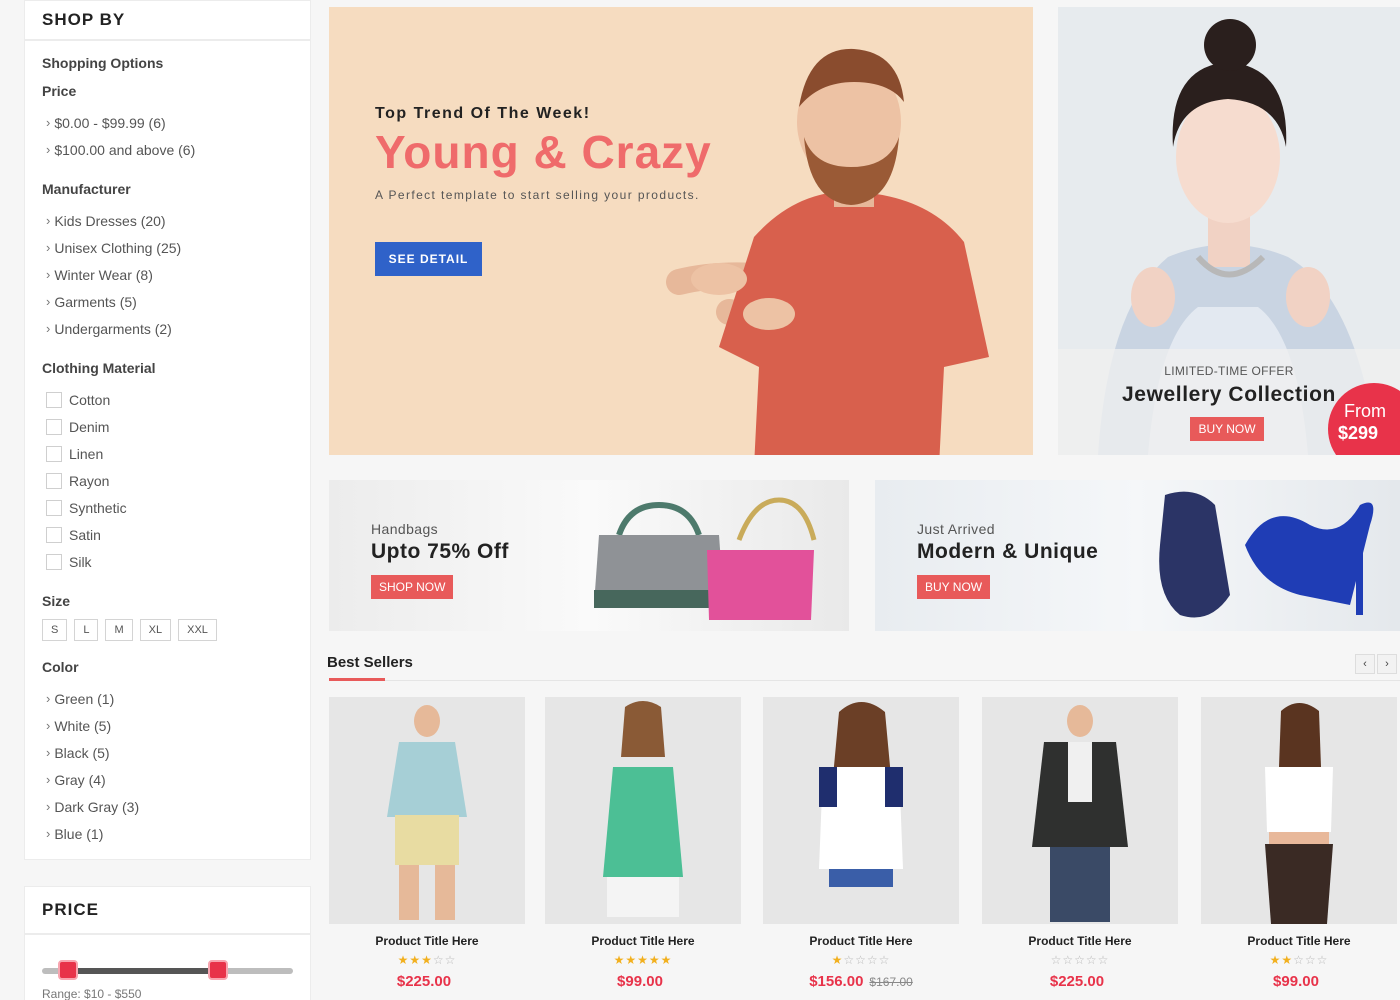  What do you see at coordinates (167, 806) in the screenshot?
I see `color-item: › Dark Gray (3)` at bounding box center [167, 806].